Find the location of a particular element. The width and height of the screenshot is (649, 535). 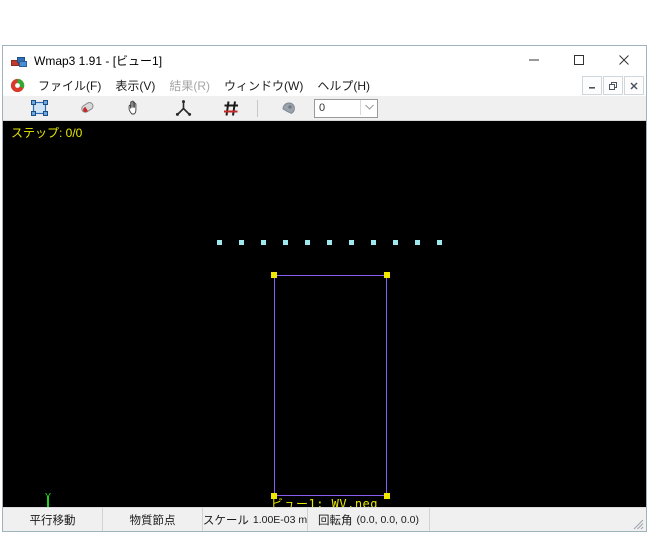

status-target-cell: 物質節点 is located at coordinates (153, 519).